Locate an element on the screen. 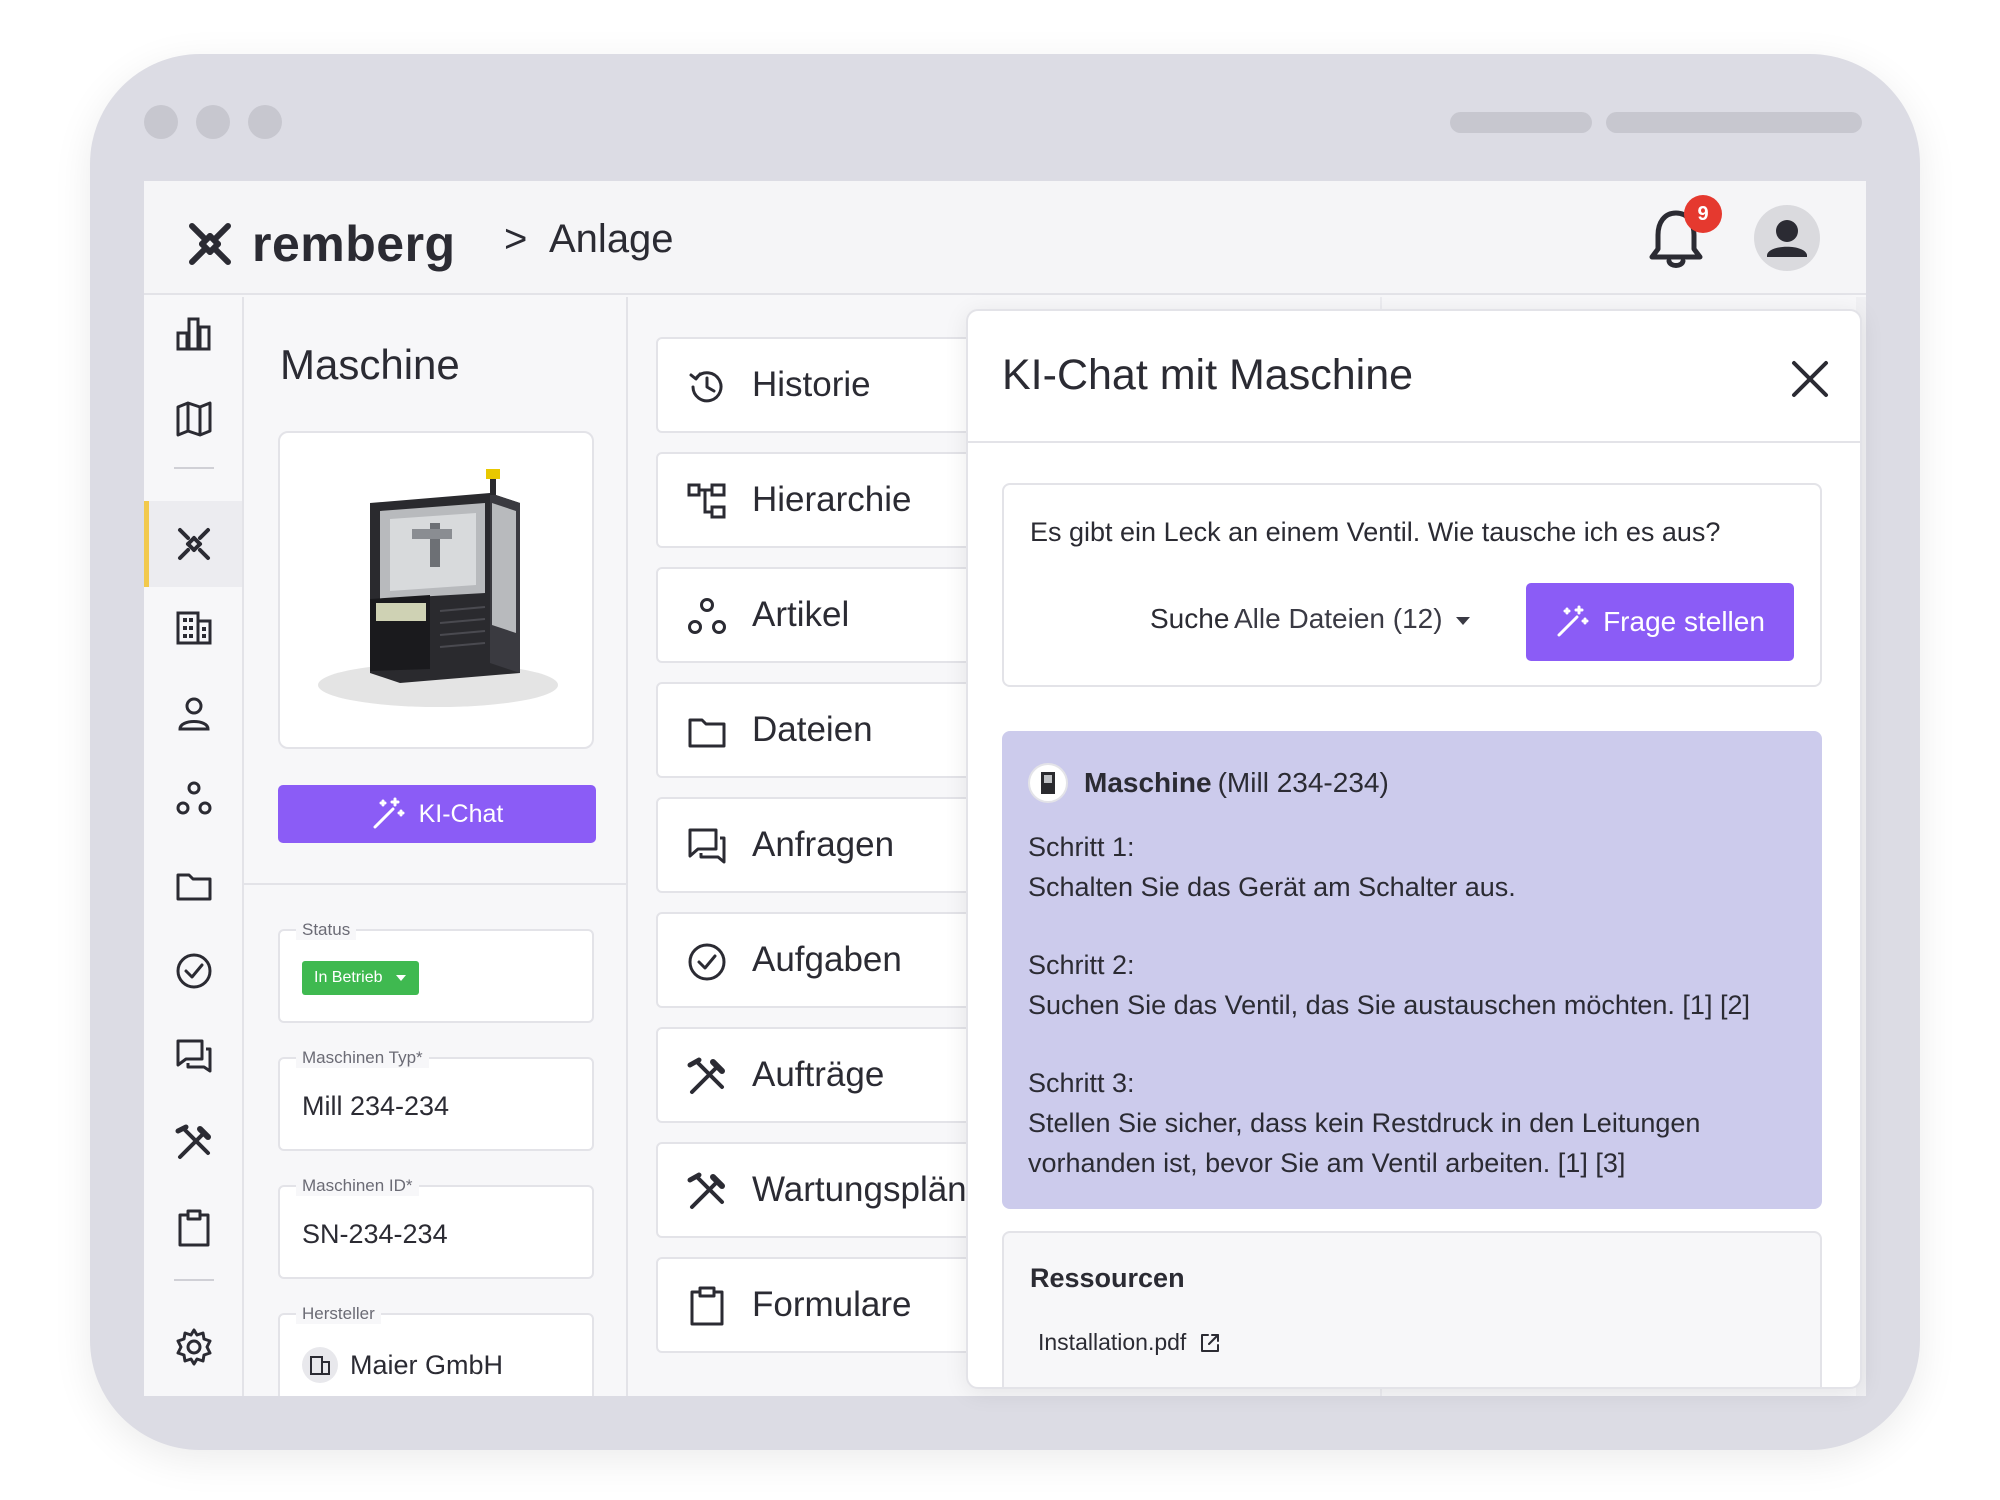 This screenshot has width=2000, height=1500. kichat-button-label: KI-Chat is located at coordinates (461, 813).